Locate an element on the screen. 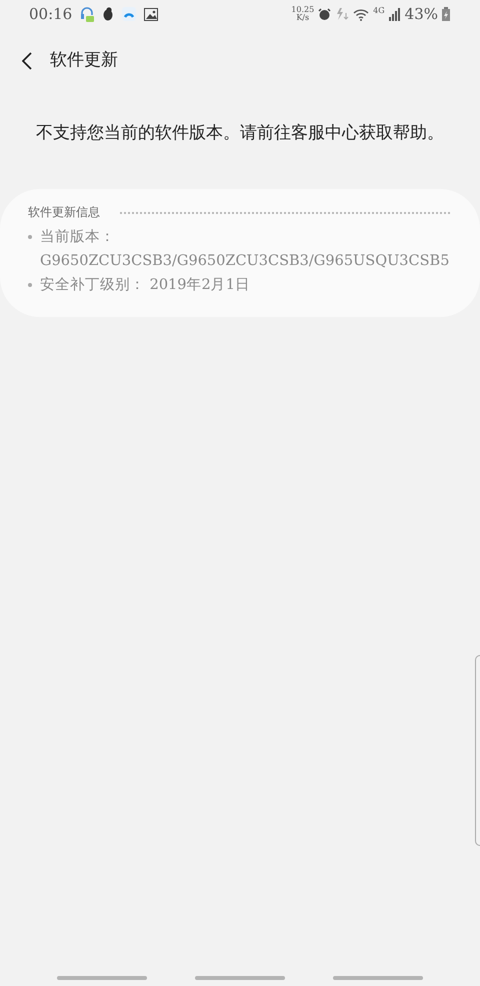  network-type: 4G is located at coordinates (379, 9).